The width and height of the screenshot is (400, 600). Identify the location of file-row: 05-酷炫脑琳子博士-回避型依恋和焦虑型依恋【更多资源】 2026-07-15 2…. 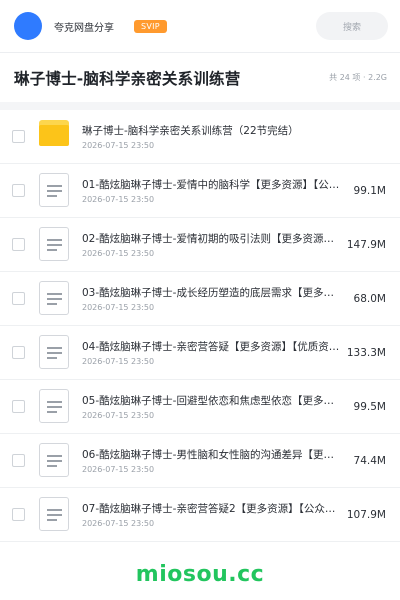
(200, 407).